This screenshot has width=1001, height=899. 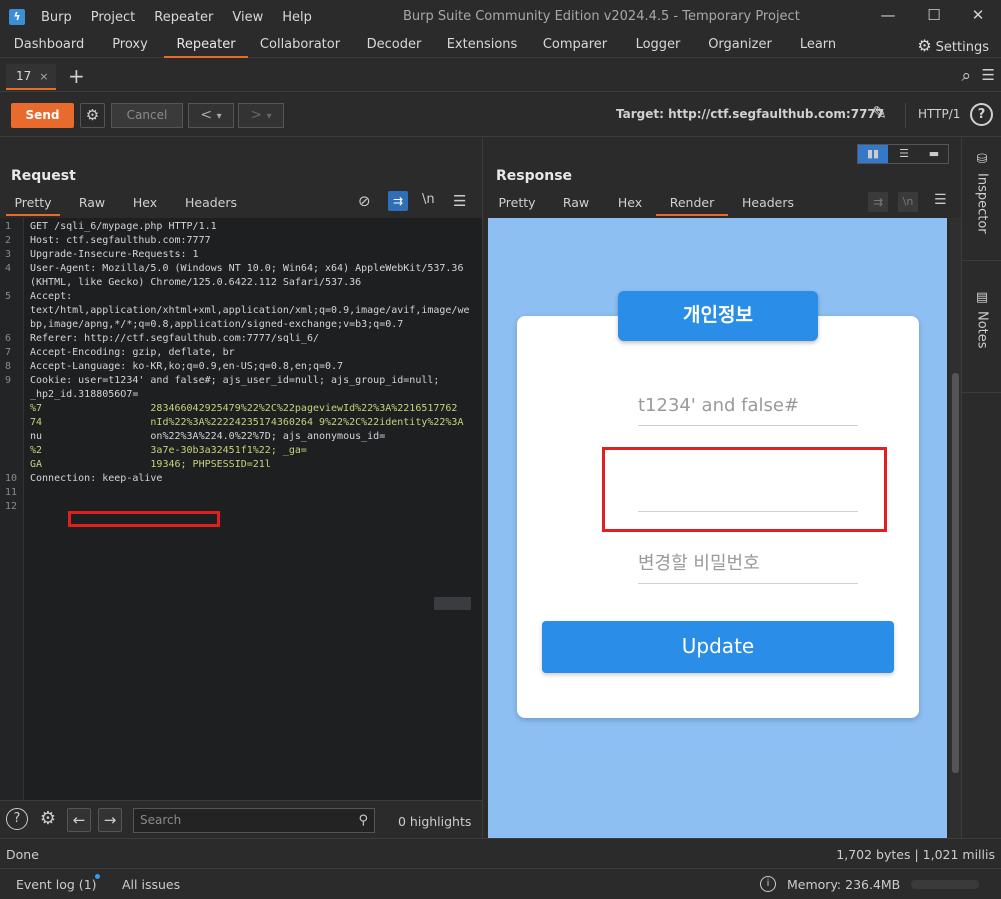 What do you see at coordinates (748, 564) in the screenshot?
I see `new-password-field: 변경할 비밀번호` at bounding box center [748, 564].